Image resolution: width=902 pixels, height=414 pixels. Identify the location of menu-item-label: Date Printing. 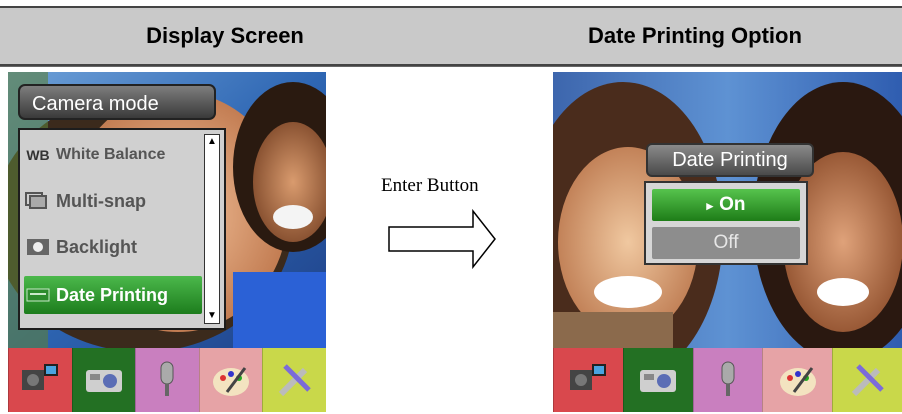
(112, 294).